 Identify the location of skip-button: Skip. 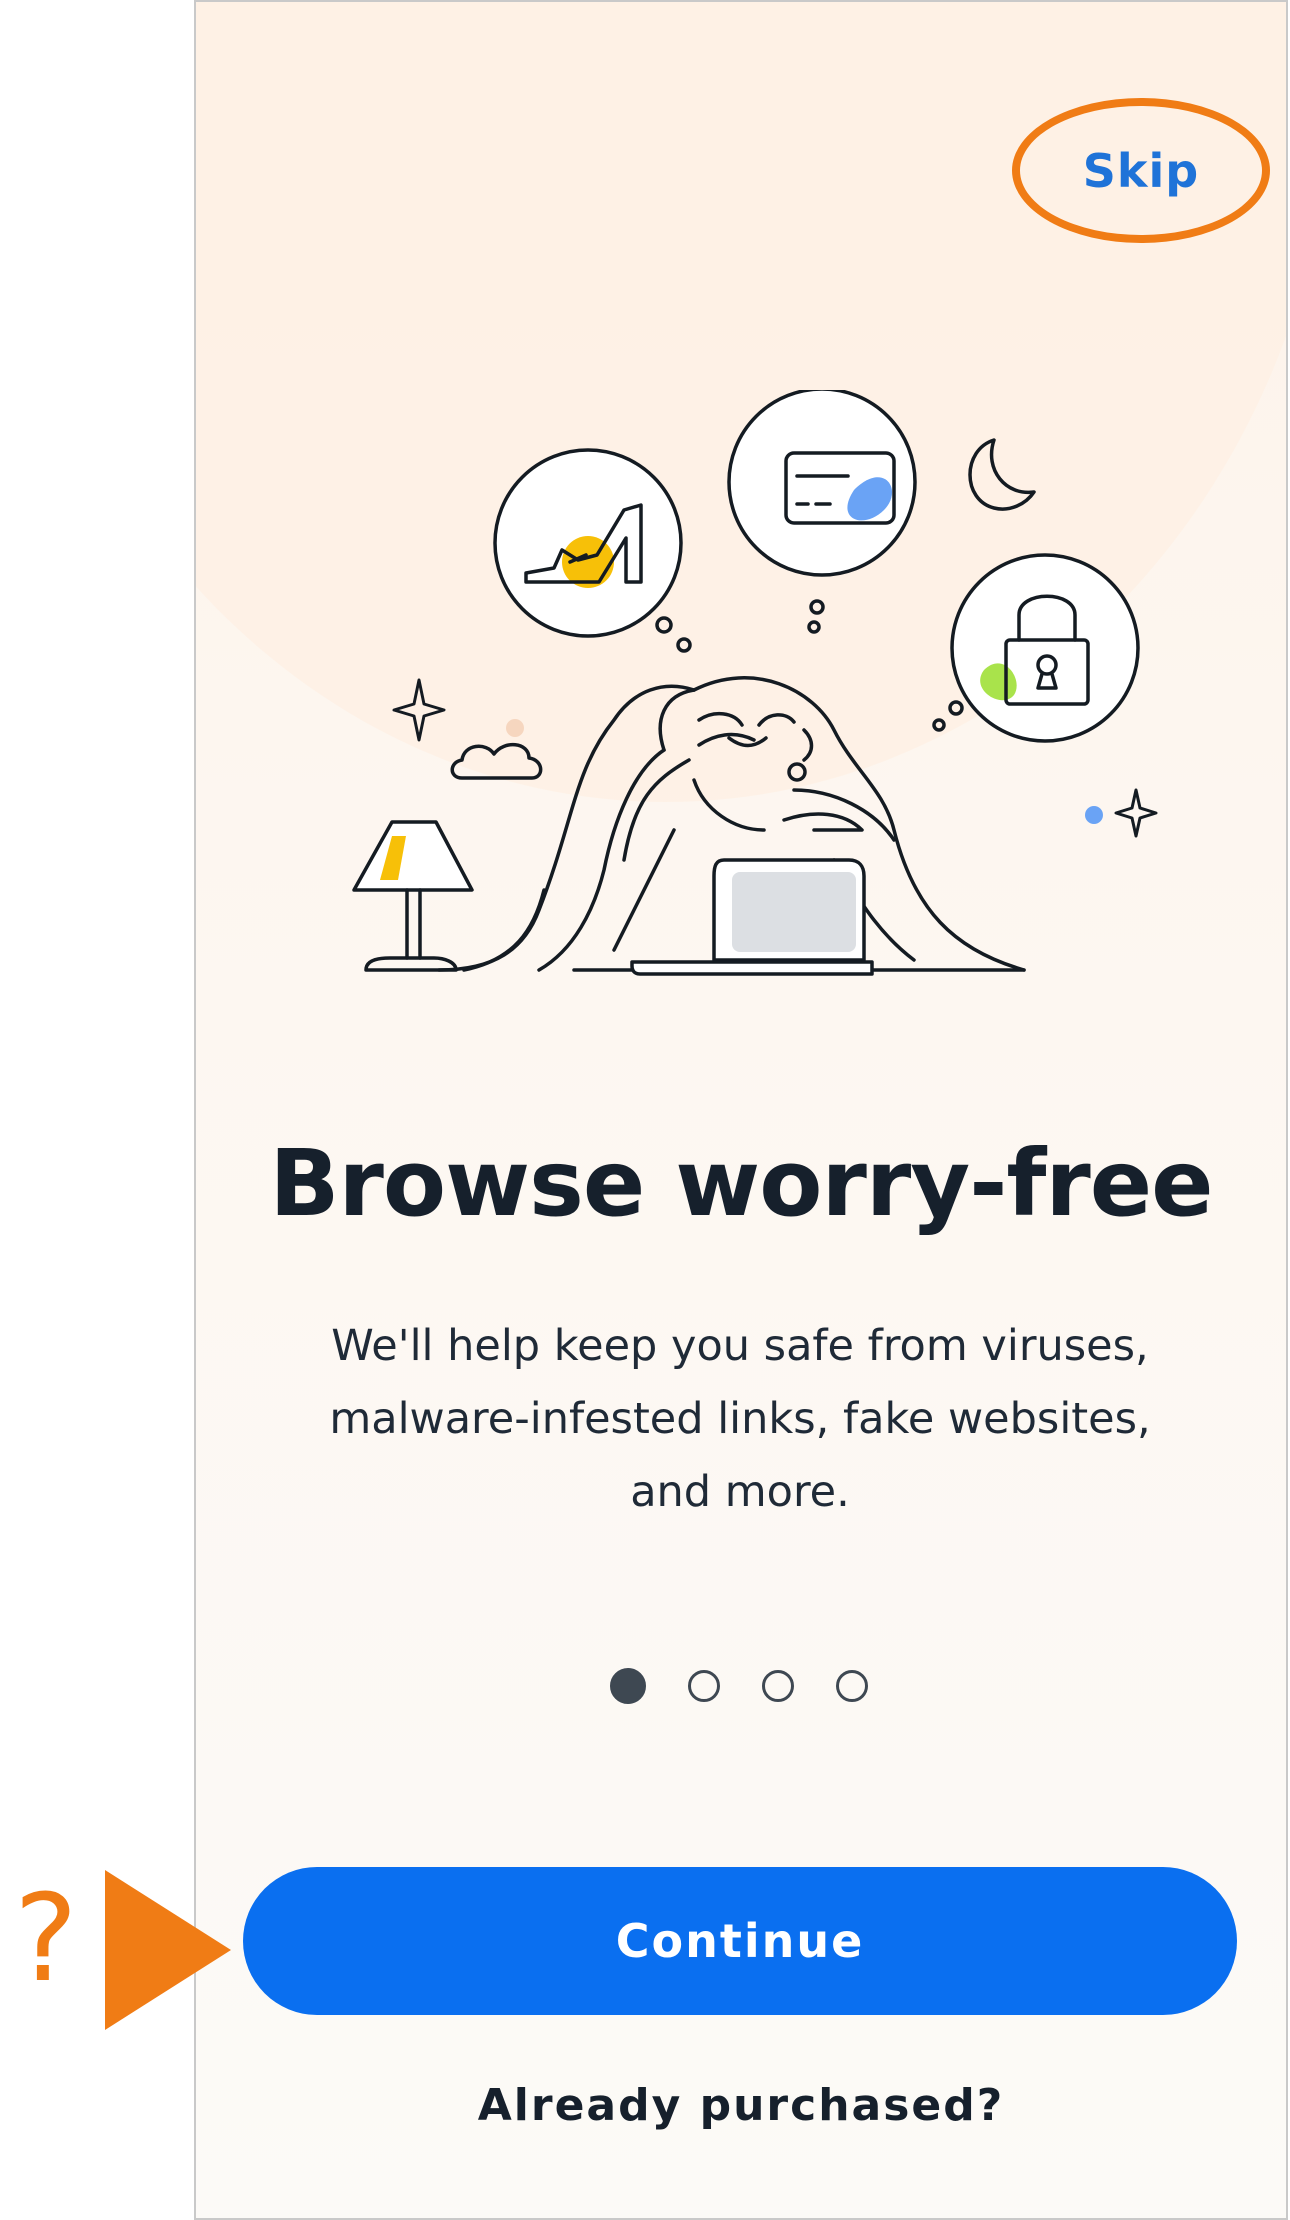
(1141, 171).